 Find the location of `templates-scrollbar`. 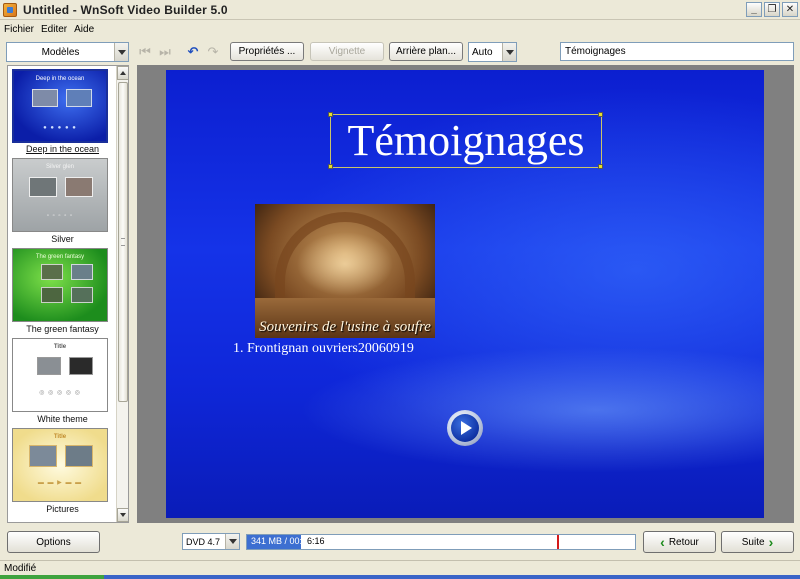

templates-scrollbar is located at coordinates (122, 294).